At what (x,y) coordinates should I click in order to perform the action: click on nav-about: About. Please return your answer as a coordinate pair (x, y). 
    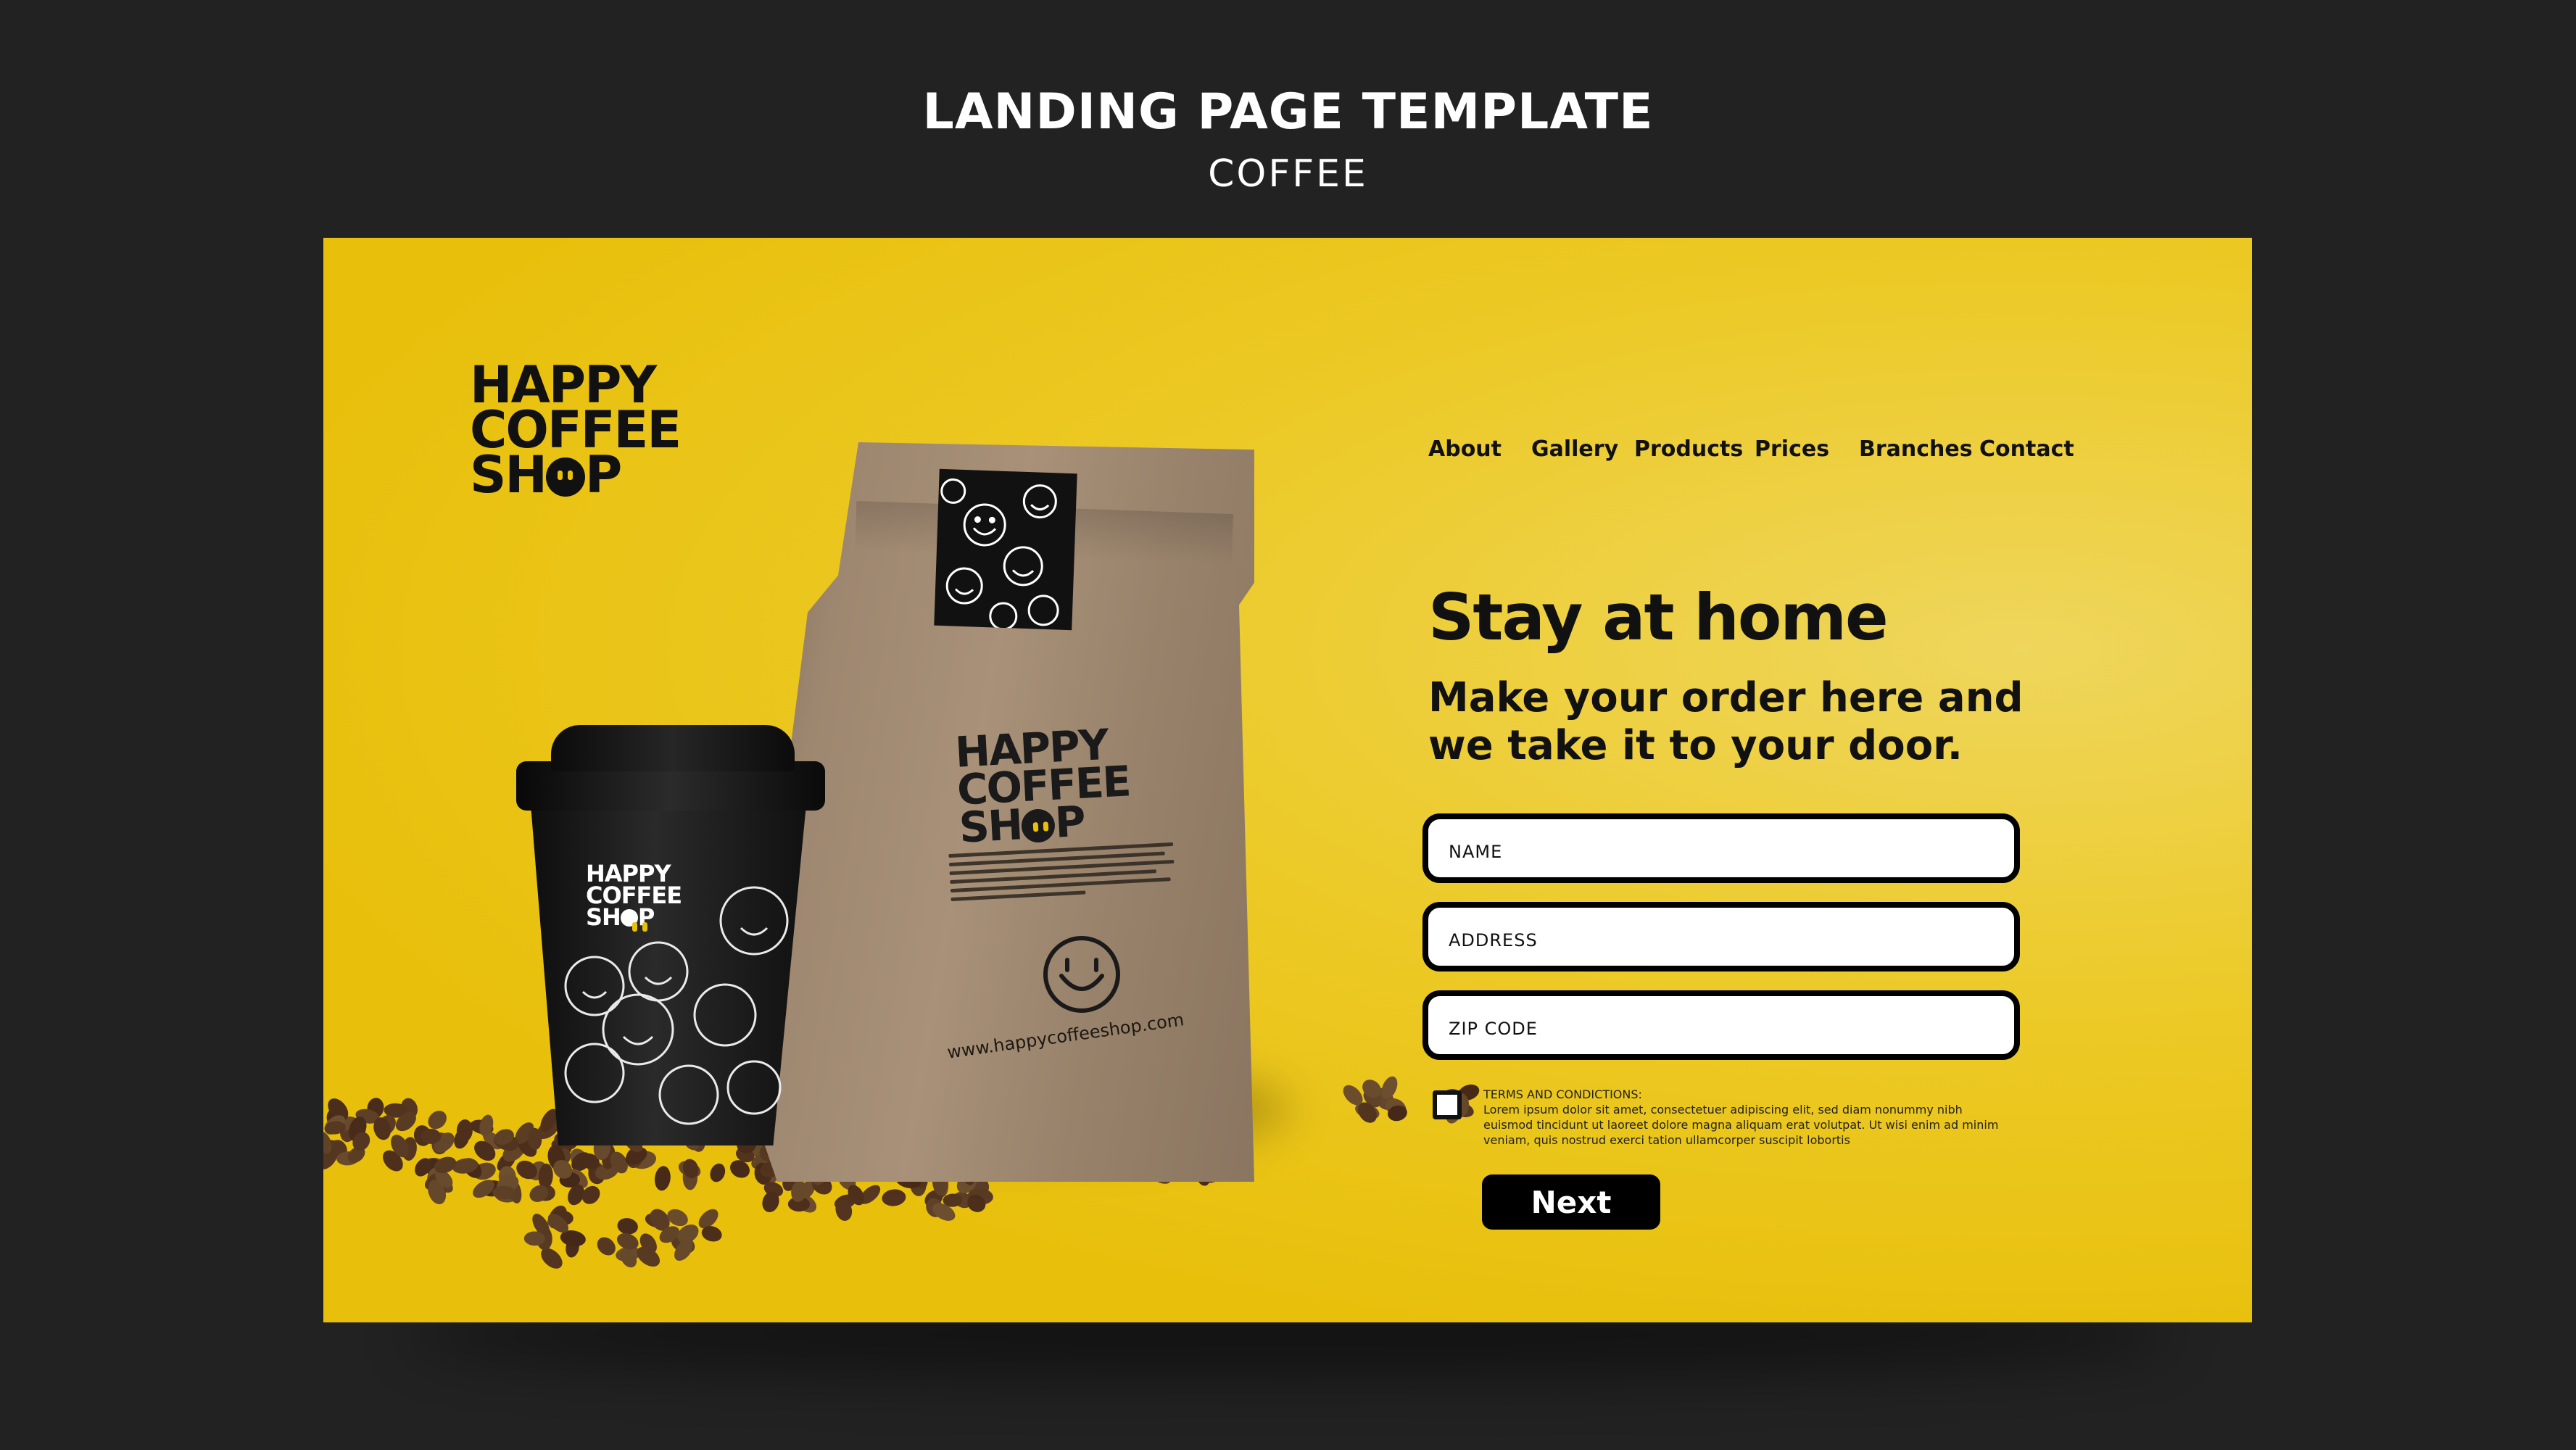
    Looking at the image, I should click on (1465, 449).